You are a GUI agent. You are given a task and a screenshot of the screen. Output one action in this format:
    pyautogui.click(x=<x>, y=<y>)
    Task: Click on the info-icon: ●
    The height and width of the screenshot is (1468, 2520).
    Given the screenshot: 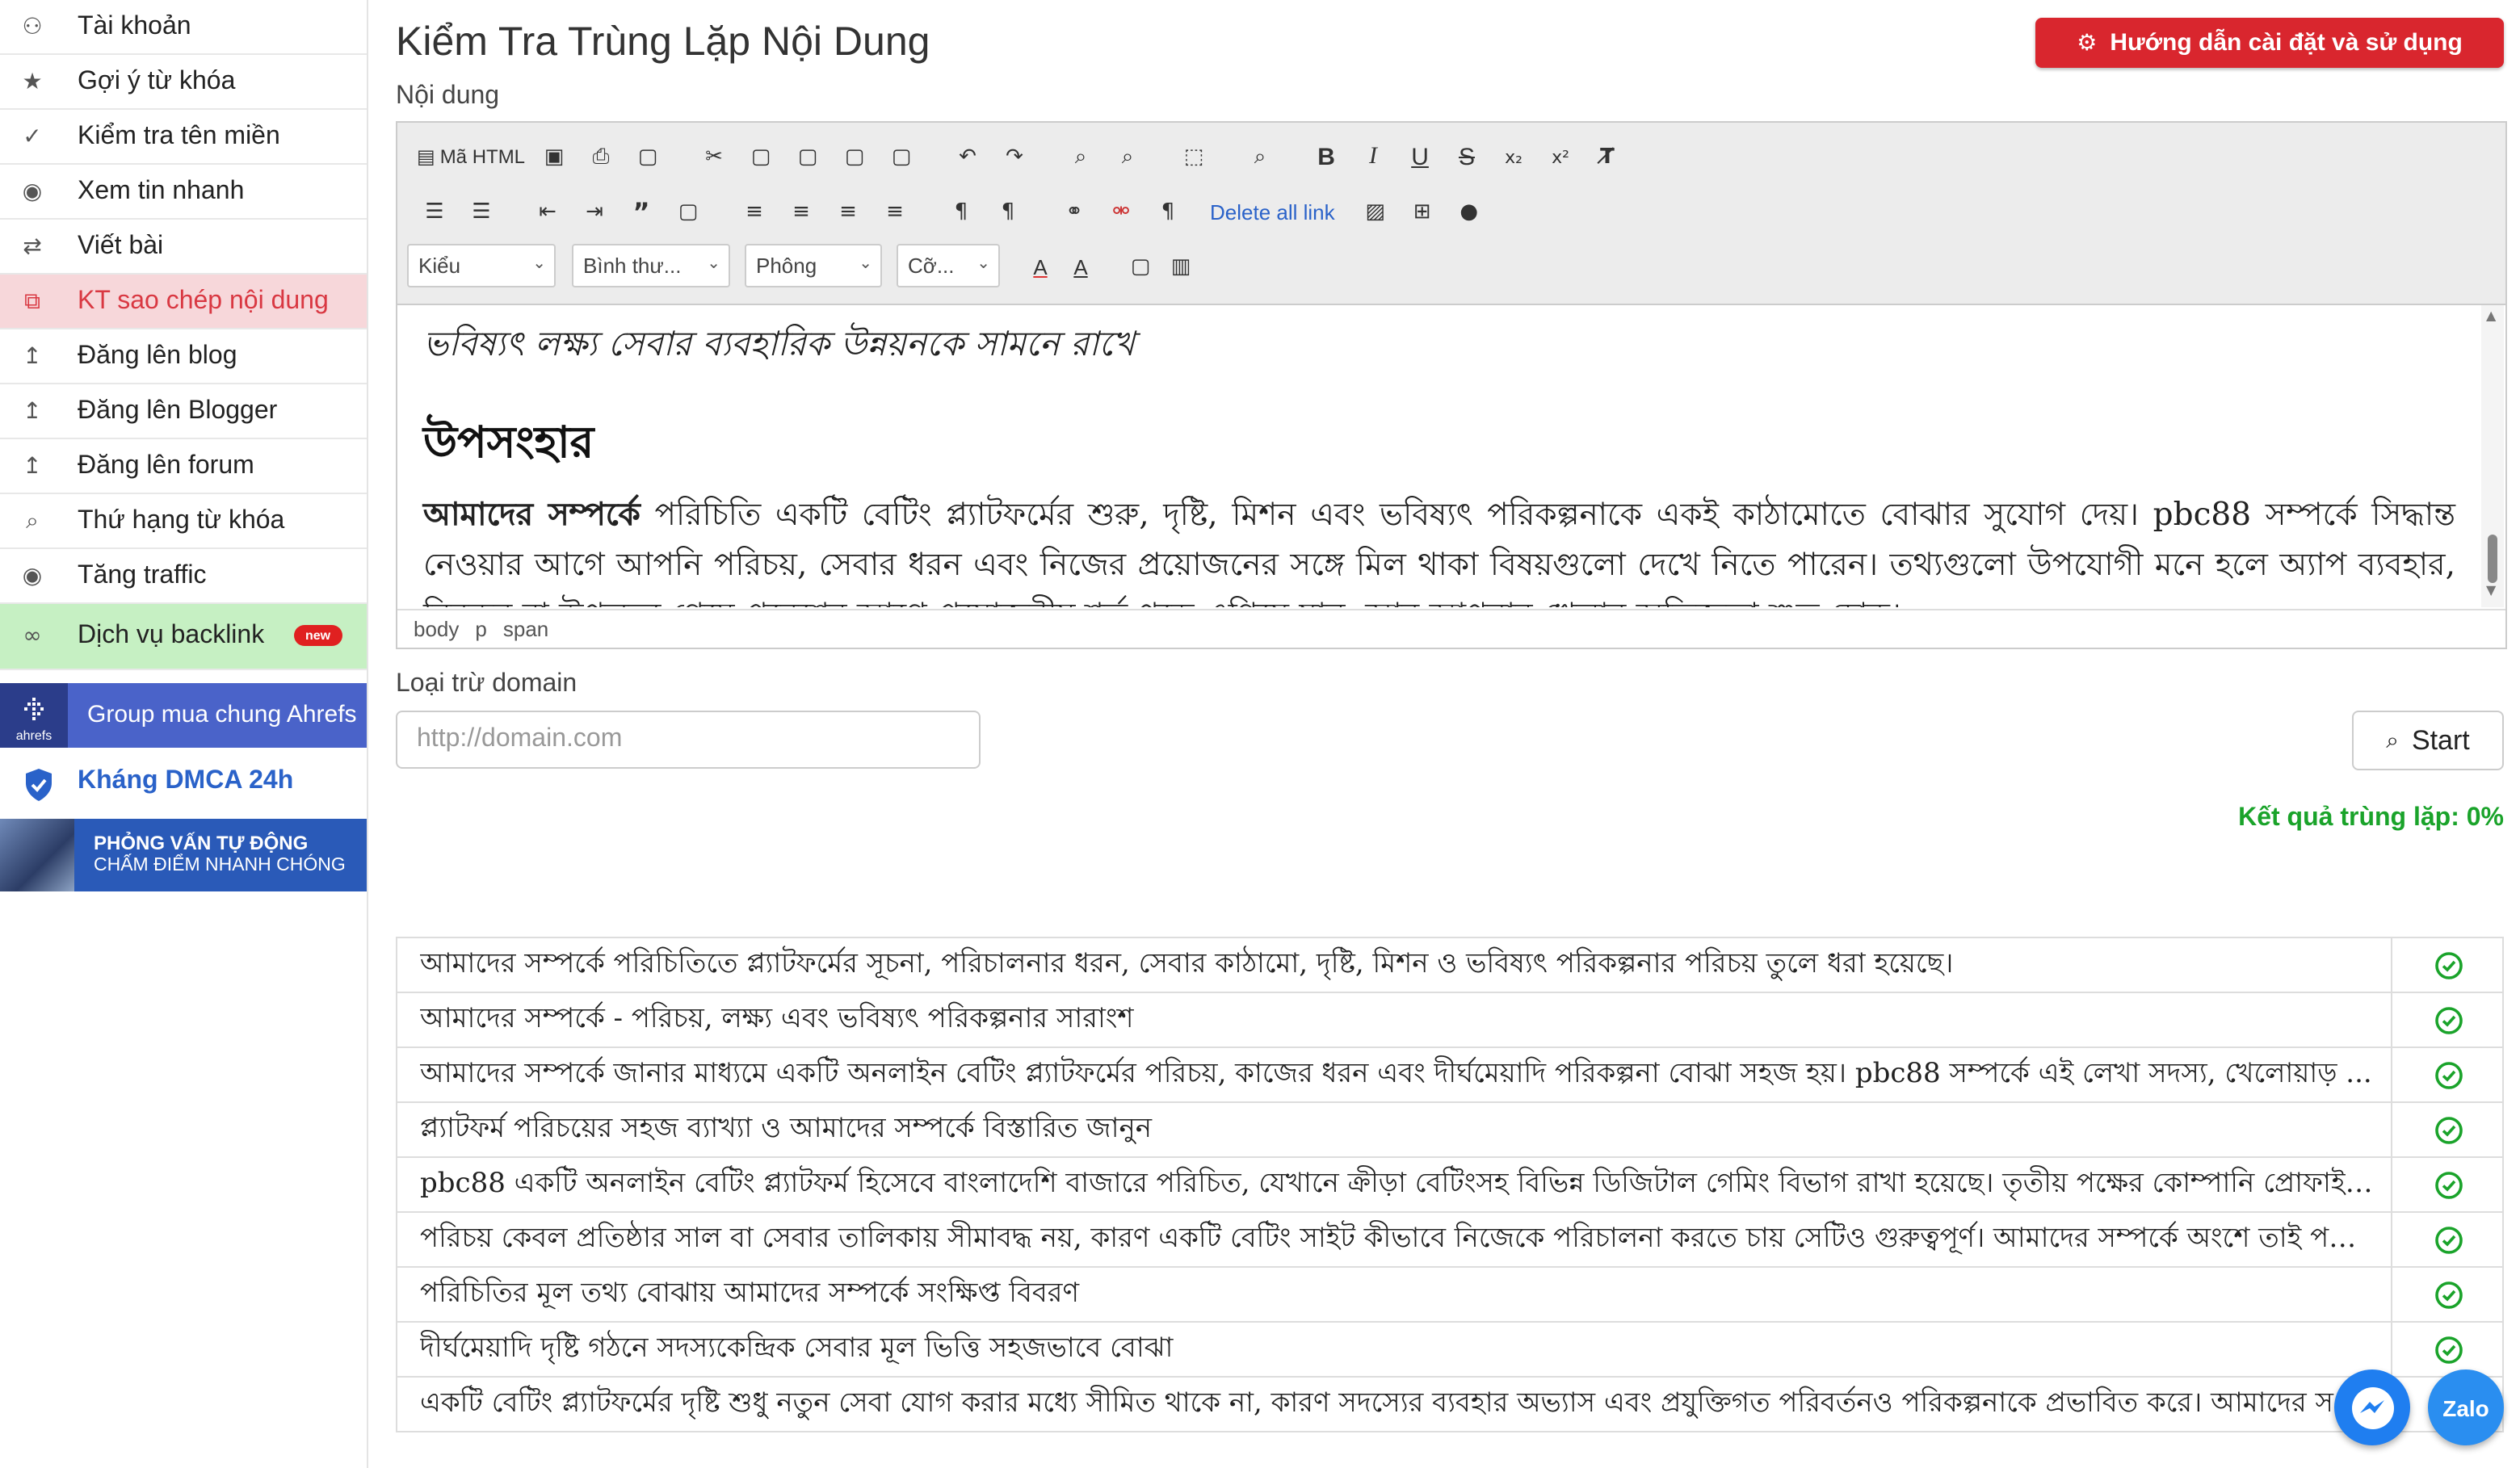 What is the action you would take?
    pyautogui.click(x=1469, y=211)
    